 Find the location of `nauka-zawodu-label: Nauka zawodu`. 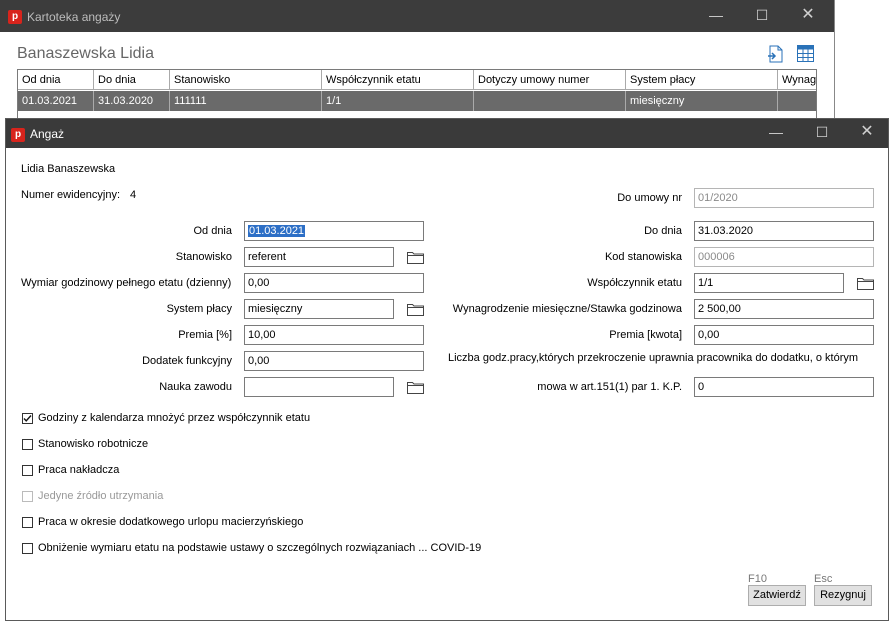

nauka-zawodu-label: Nauka zawodu is located at coordinates (195, 387).